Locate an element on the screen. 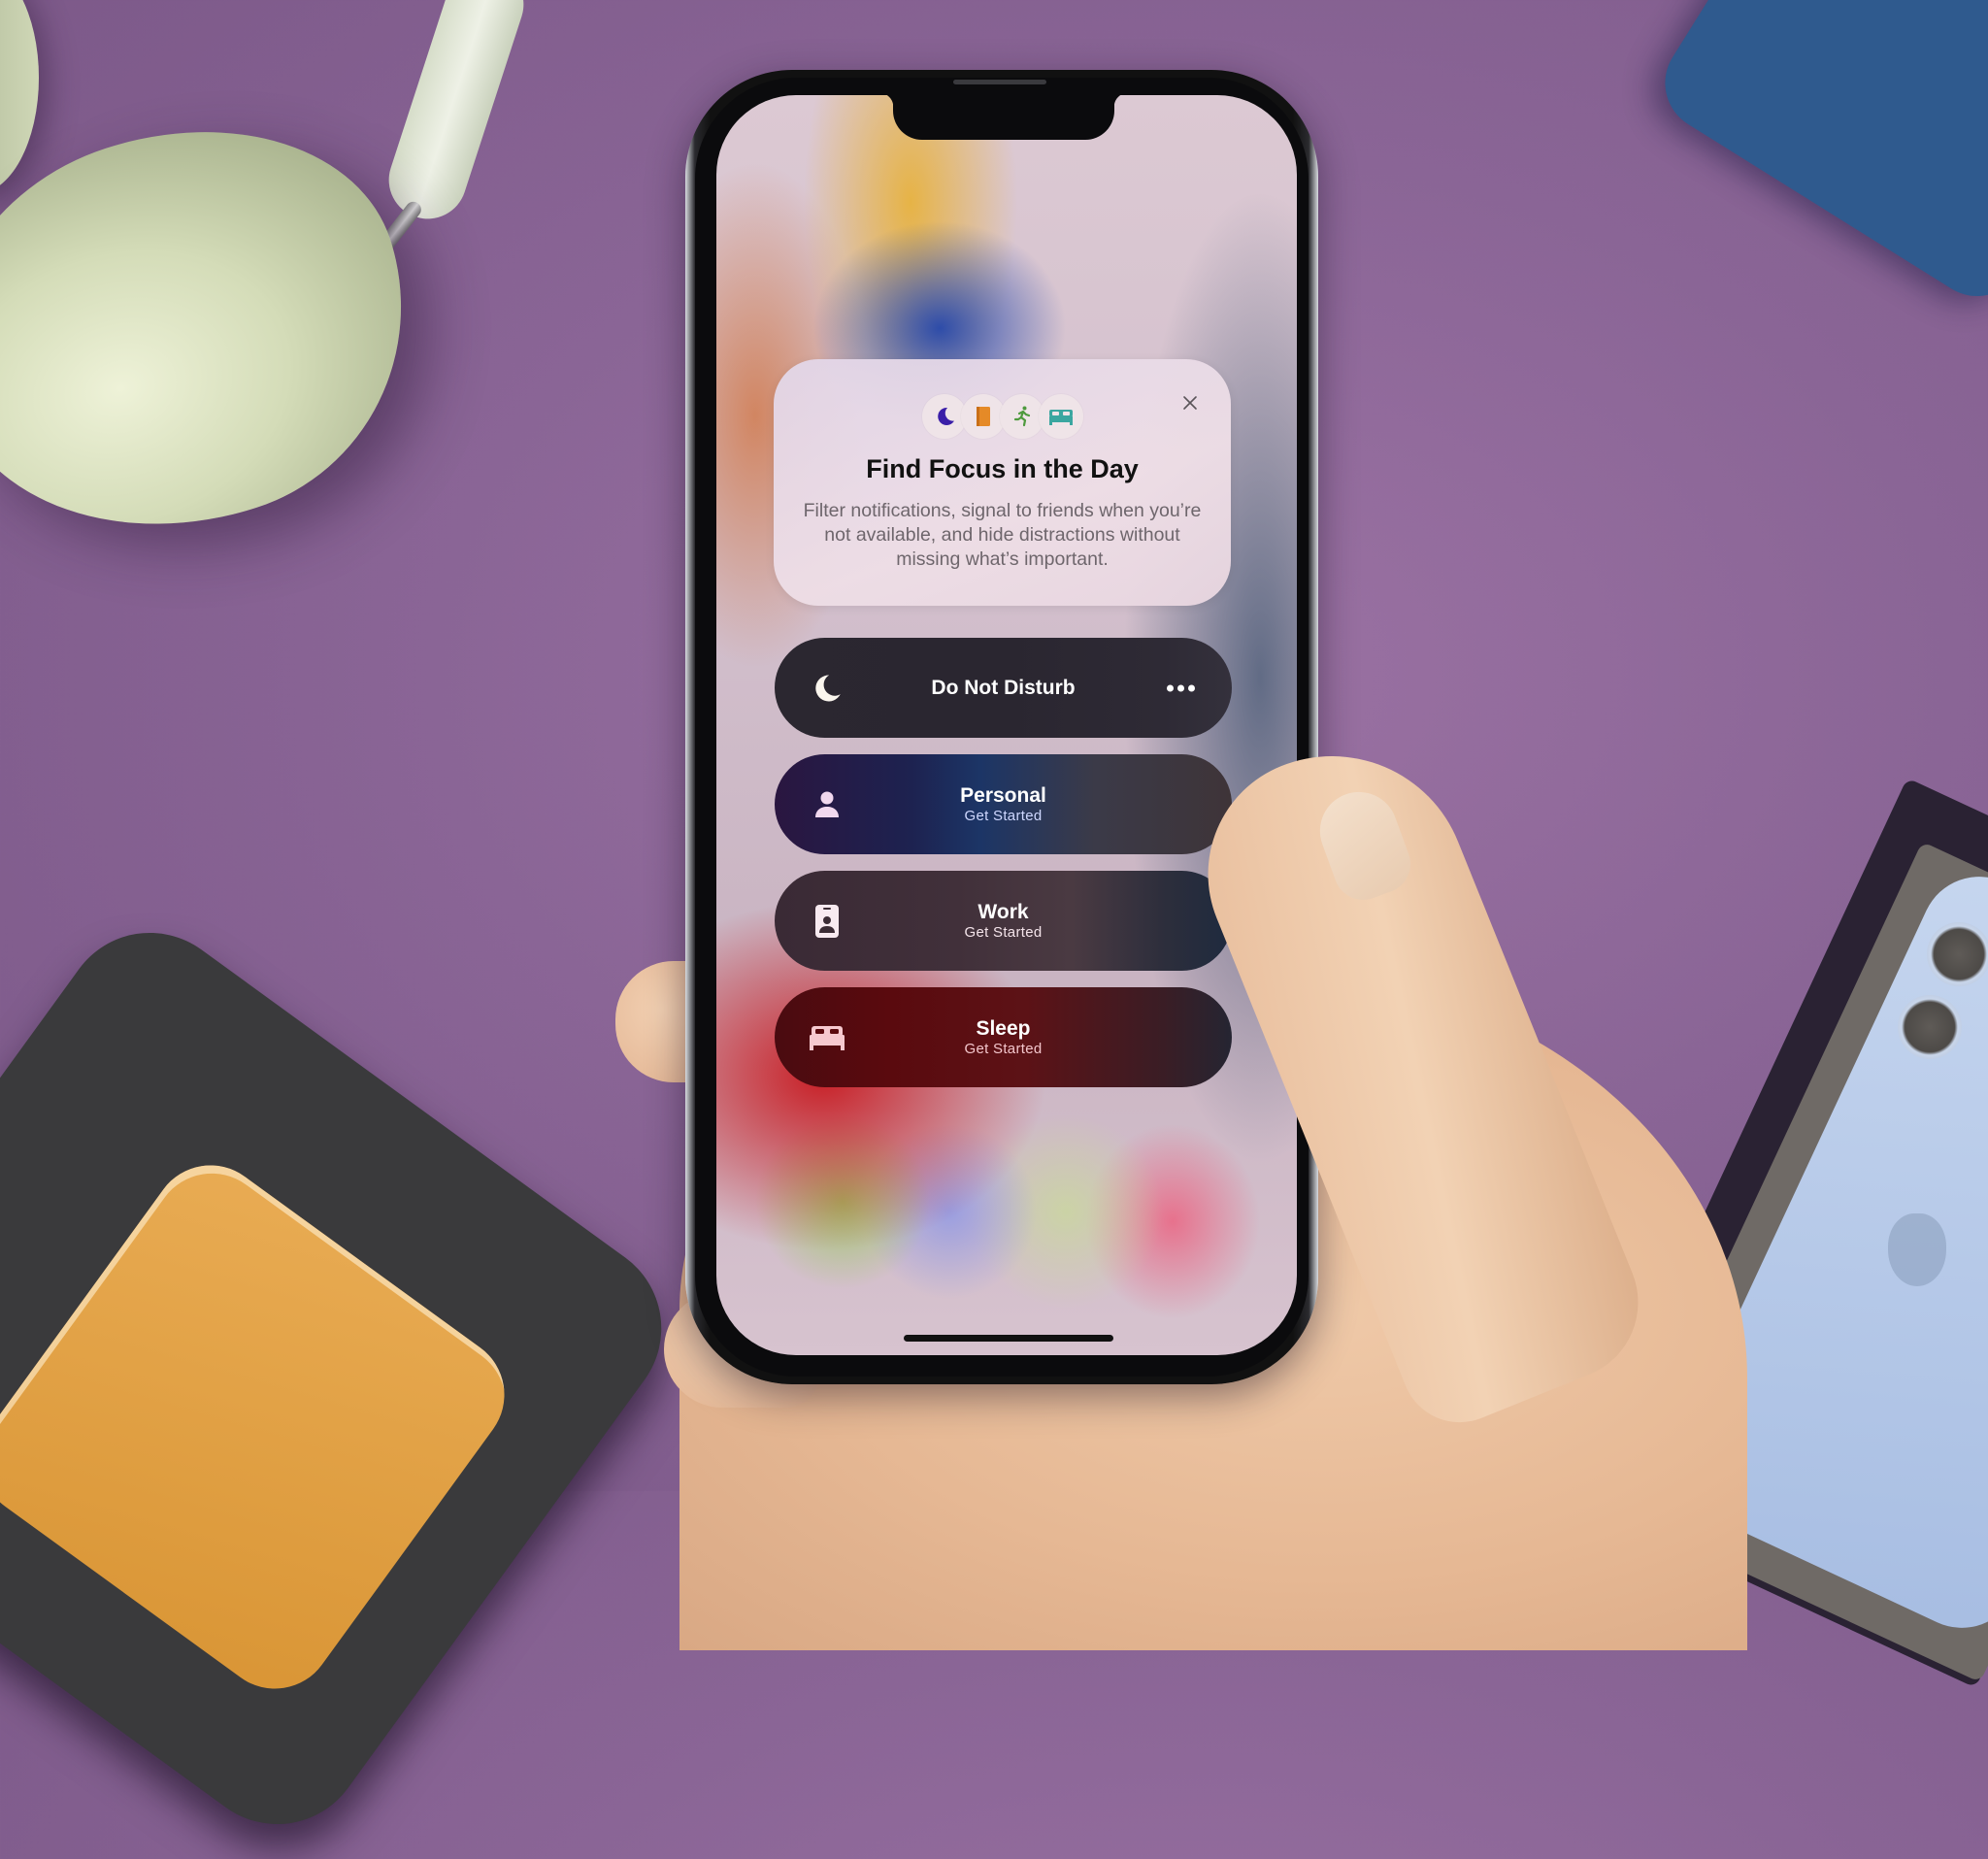  home-indicator is located at coordinates (1009, 1339).